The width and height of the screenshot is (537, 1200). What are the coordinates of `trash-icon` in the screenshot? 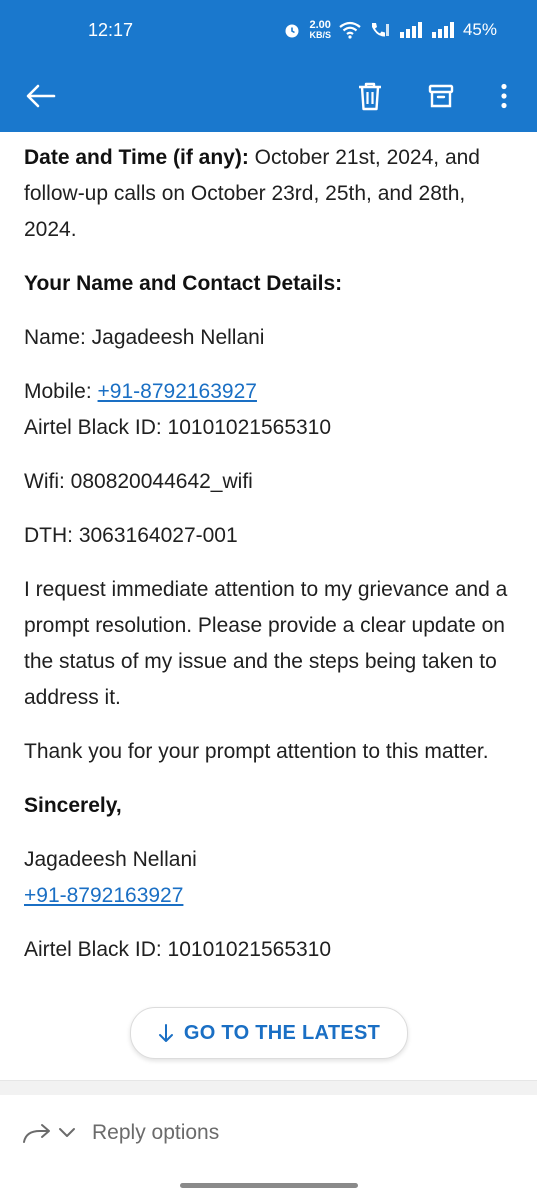 It's located at (370, 96).